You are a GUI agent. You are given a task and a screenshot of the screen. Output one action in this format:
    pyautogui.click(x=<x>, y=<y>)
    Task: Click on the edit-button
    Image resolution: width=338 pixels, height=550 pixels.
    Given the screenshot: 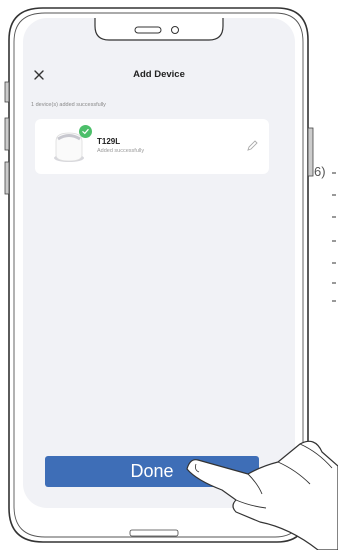 What is the action you would take?
    pyautogui.click(x=252, y=146)
    